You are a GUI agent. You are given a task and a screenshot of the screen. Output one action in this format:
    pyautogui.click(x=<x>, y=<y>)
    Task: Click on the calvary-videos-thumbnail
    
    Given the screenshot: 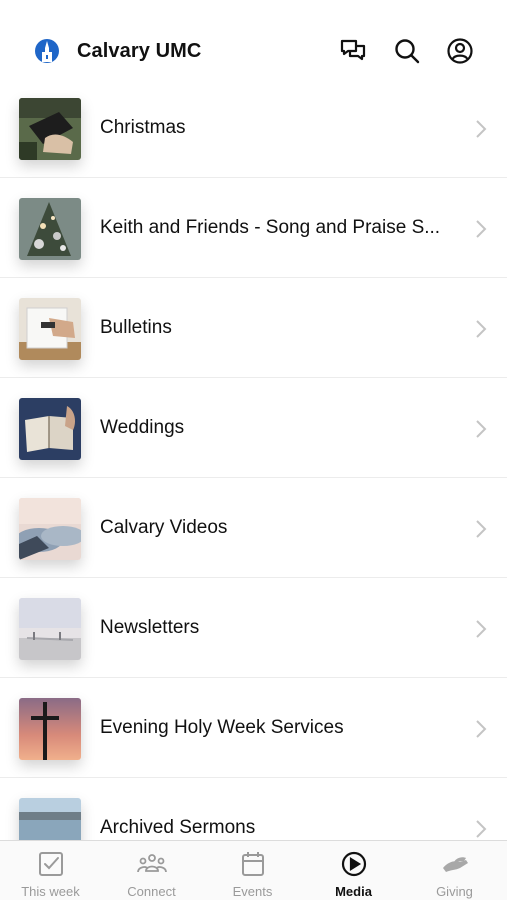 What is the action you would take?
    pyautogui.click(x=50, y=529)
    